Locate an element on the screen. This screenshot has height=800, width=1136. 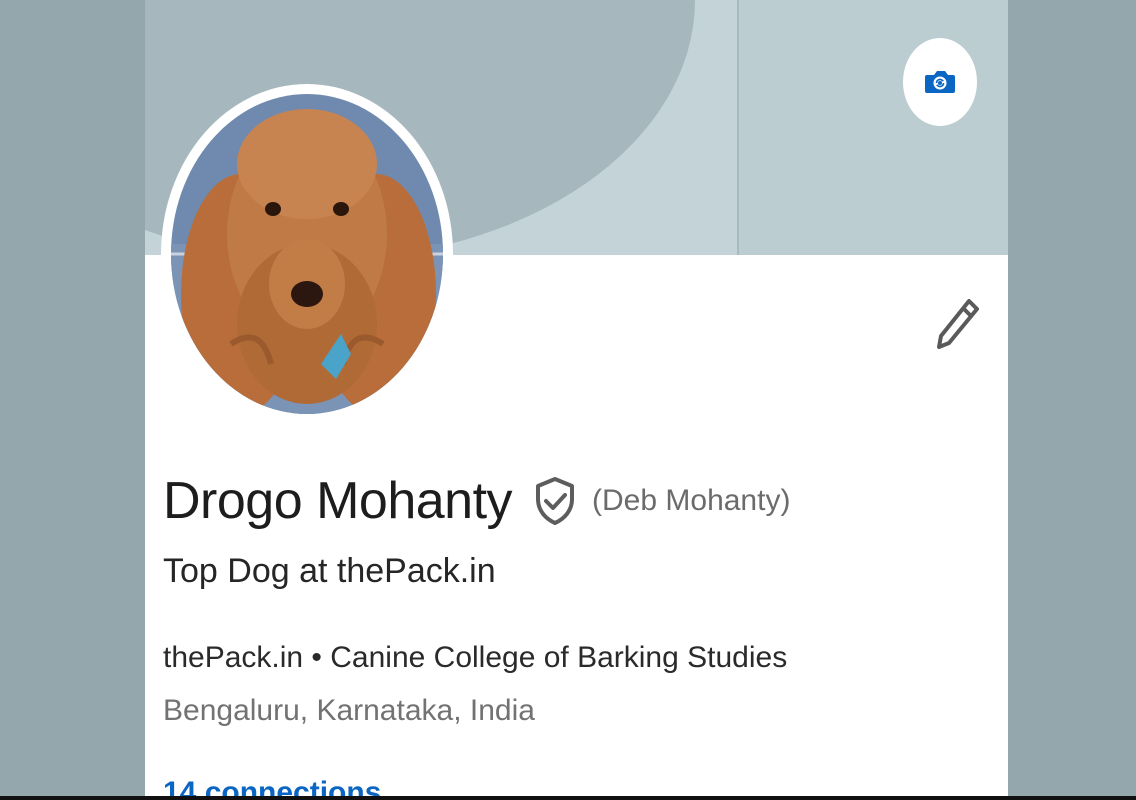
edit-profile-button is located at coordinates (957, 323).